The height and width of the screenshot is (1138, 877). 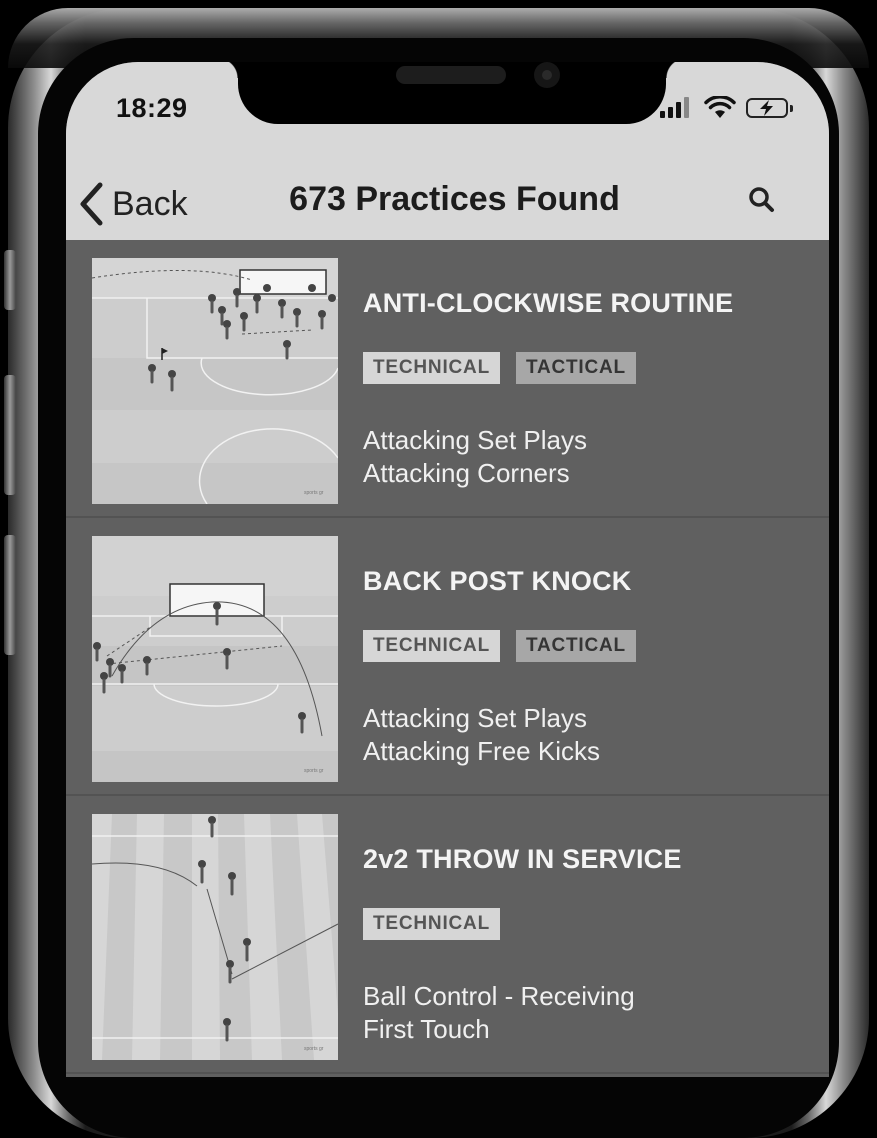 What do you see at coordinates (547, 75) in the screenshot?
I see `front-camera` at bounding box center [547, 75].